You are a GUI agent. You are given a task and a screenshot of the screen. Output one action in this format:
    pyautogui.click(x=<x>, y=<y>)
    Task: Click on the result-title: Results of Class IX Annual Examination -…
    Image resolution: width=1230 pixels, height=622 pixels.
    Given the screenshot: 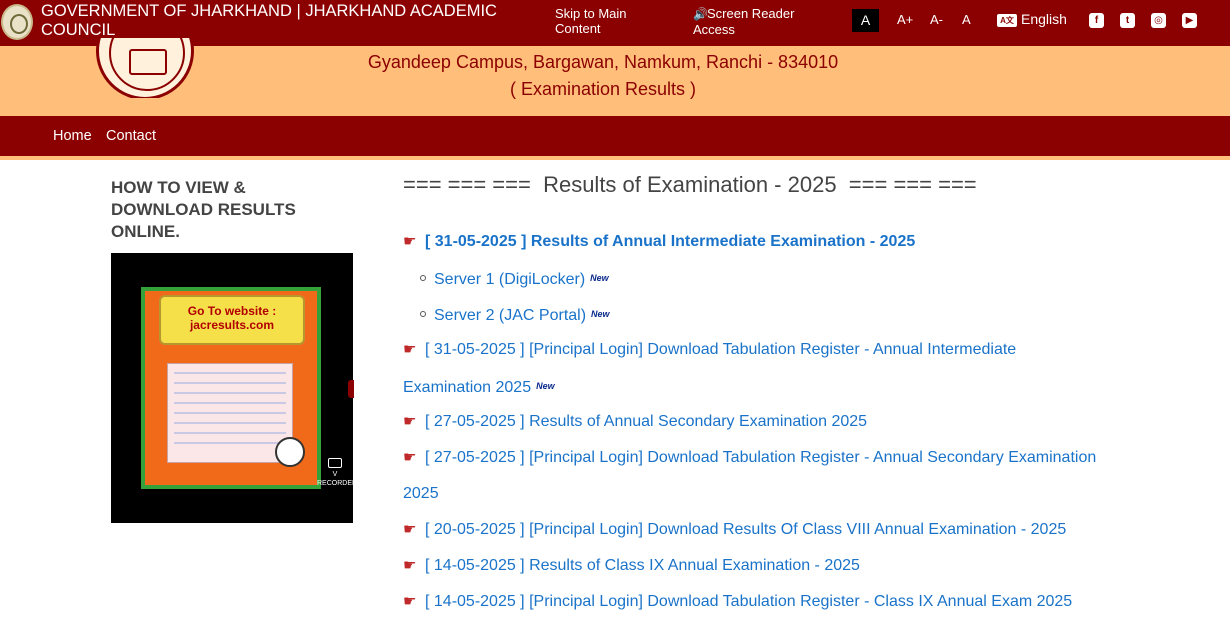 What is the action you would take?
    pyautogui.click(x=694, y=565)
    